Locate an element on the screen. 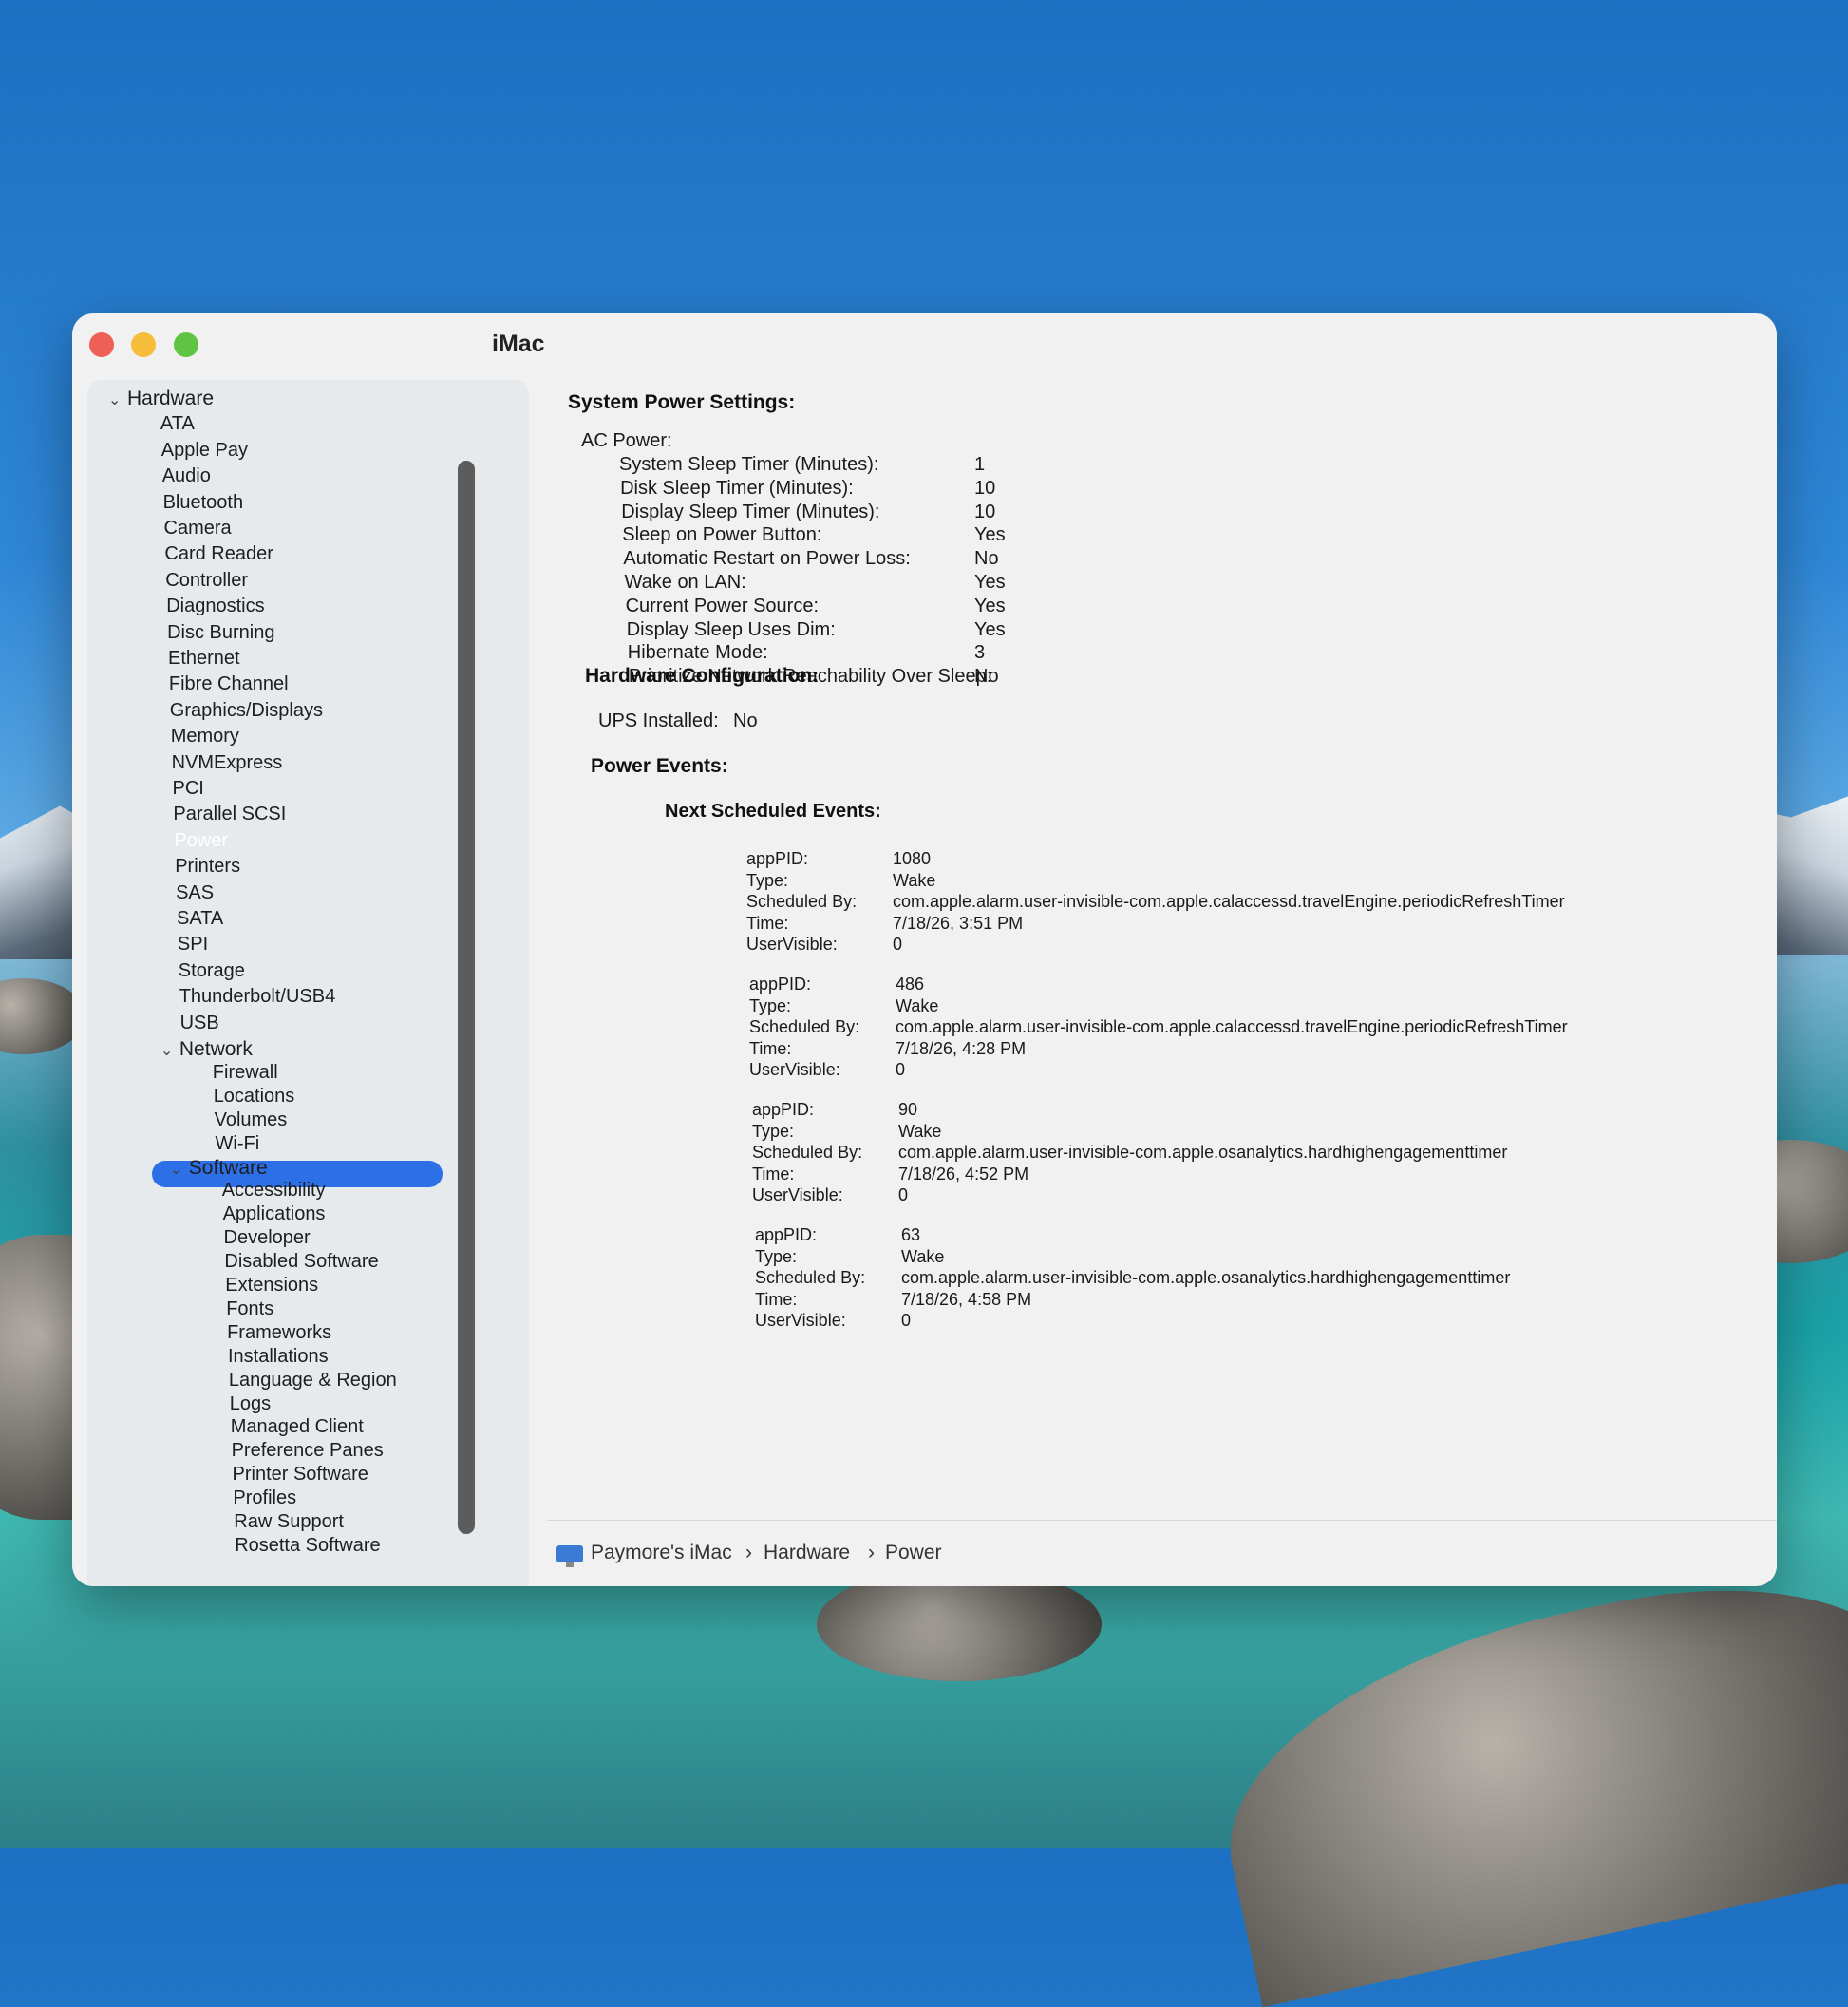  sidebar-item: SAS is located at coordinates (195, 893).